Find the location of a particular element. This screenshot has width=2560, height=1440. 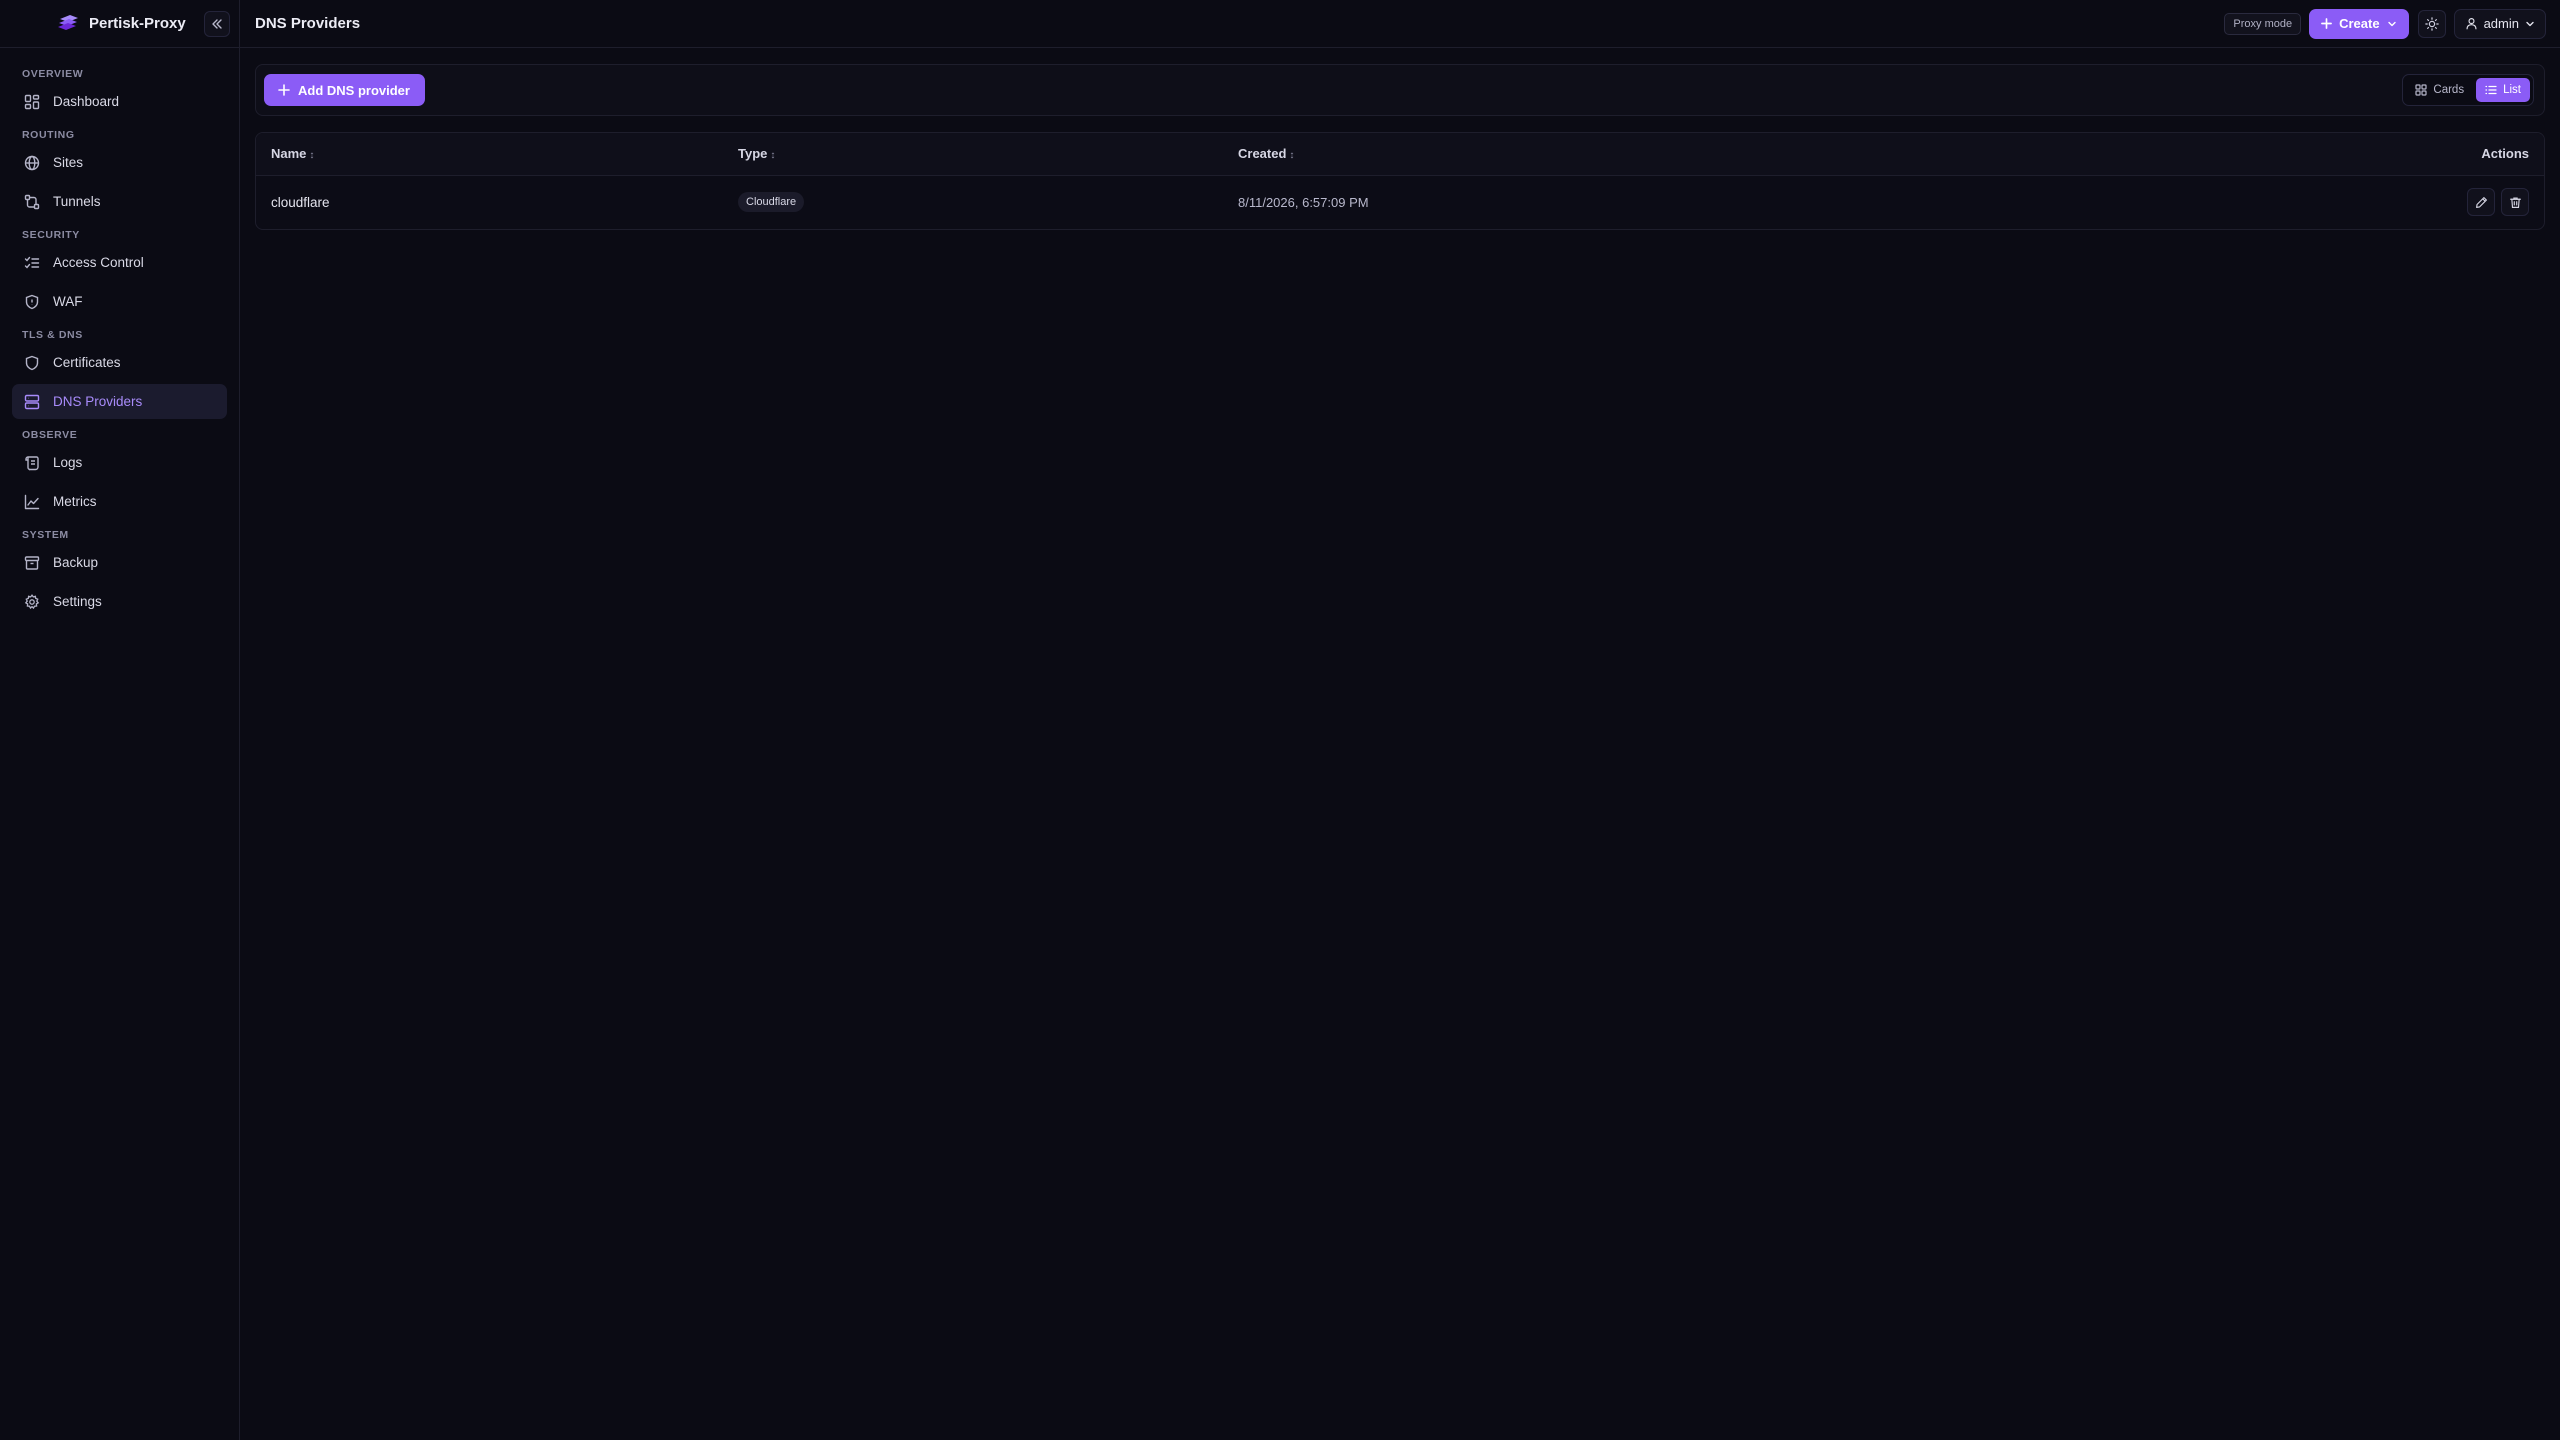

app-name: Pertisk-Proxy is located at coordinates (137, 23).